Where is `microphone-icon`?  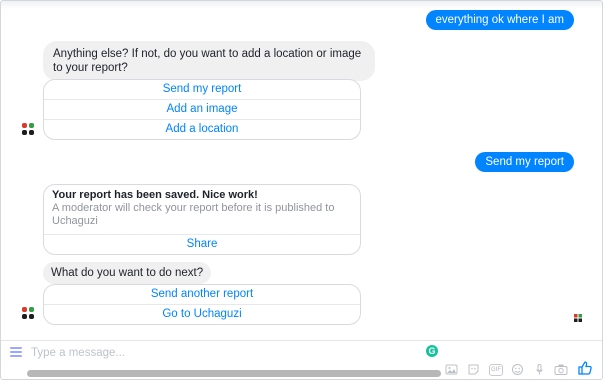 microphone-icon is located at coordinates (539, 369).